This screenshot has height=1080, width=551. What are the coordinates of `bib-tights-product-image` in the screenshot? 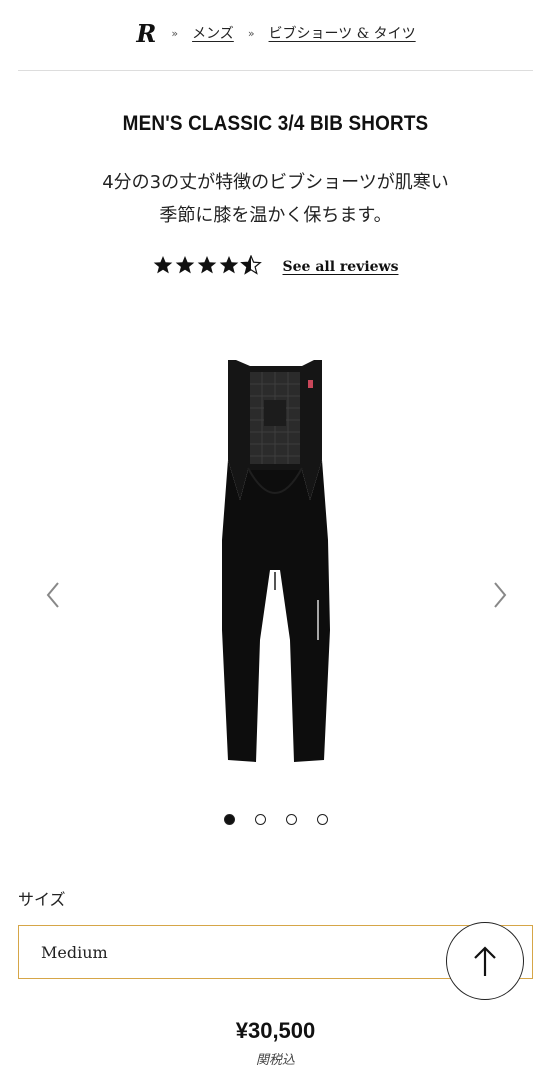 It's located at (276, 561).